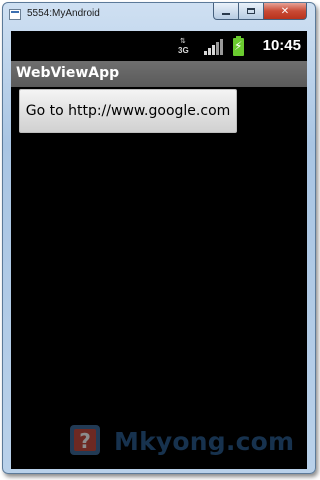 The height and width of the screenshot is (480, 320). I want to click on minimize-button, so click(226, 11).